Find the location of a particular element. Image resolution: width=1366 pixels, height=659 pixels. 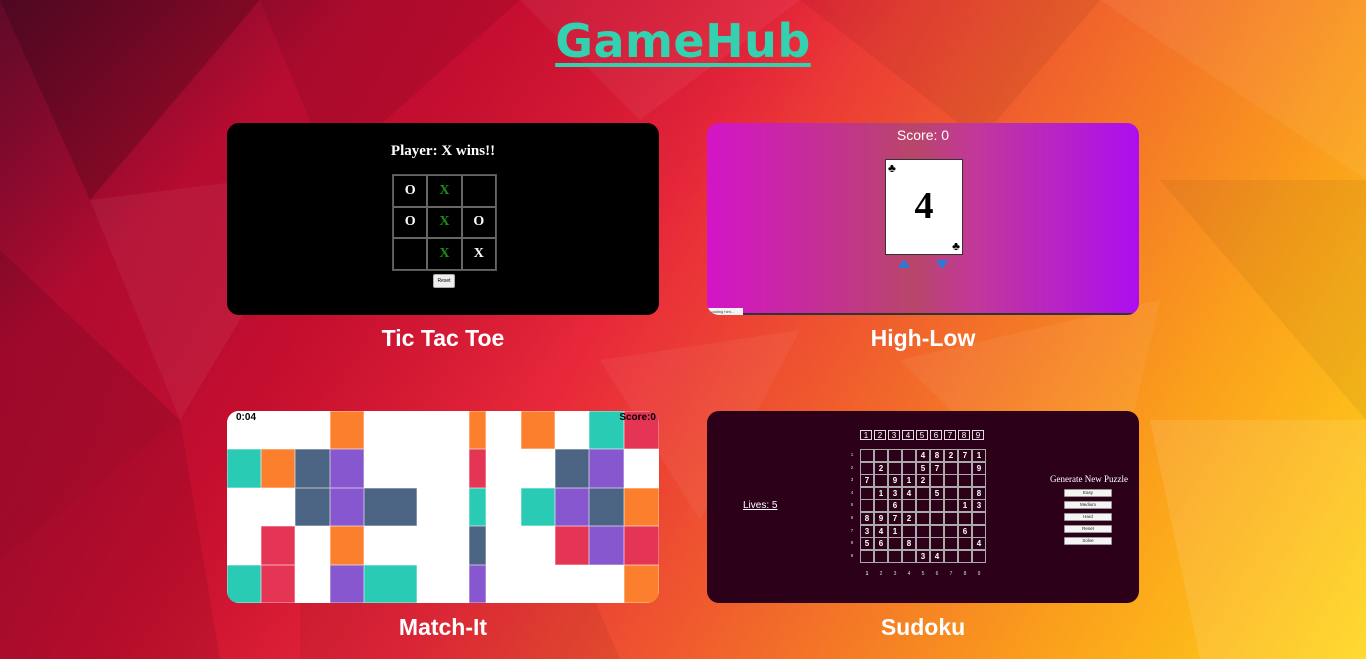

game-label-tictactoe: Tic Tac Toe is located at coordinates (443, 338).